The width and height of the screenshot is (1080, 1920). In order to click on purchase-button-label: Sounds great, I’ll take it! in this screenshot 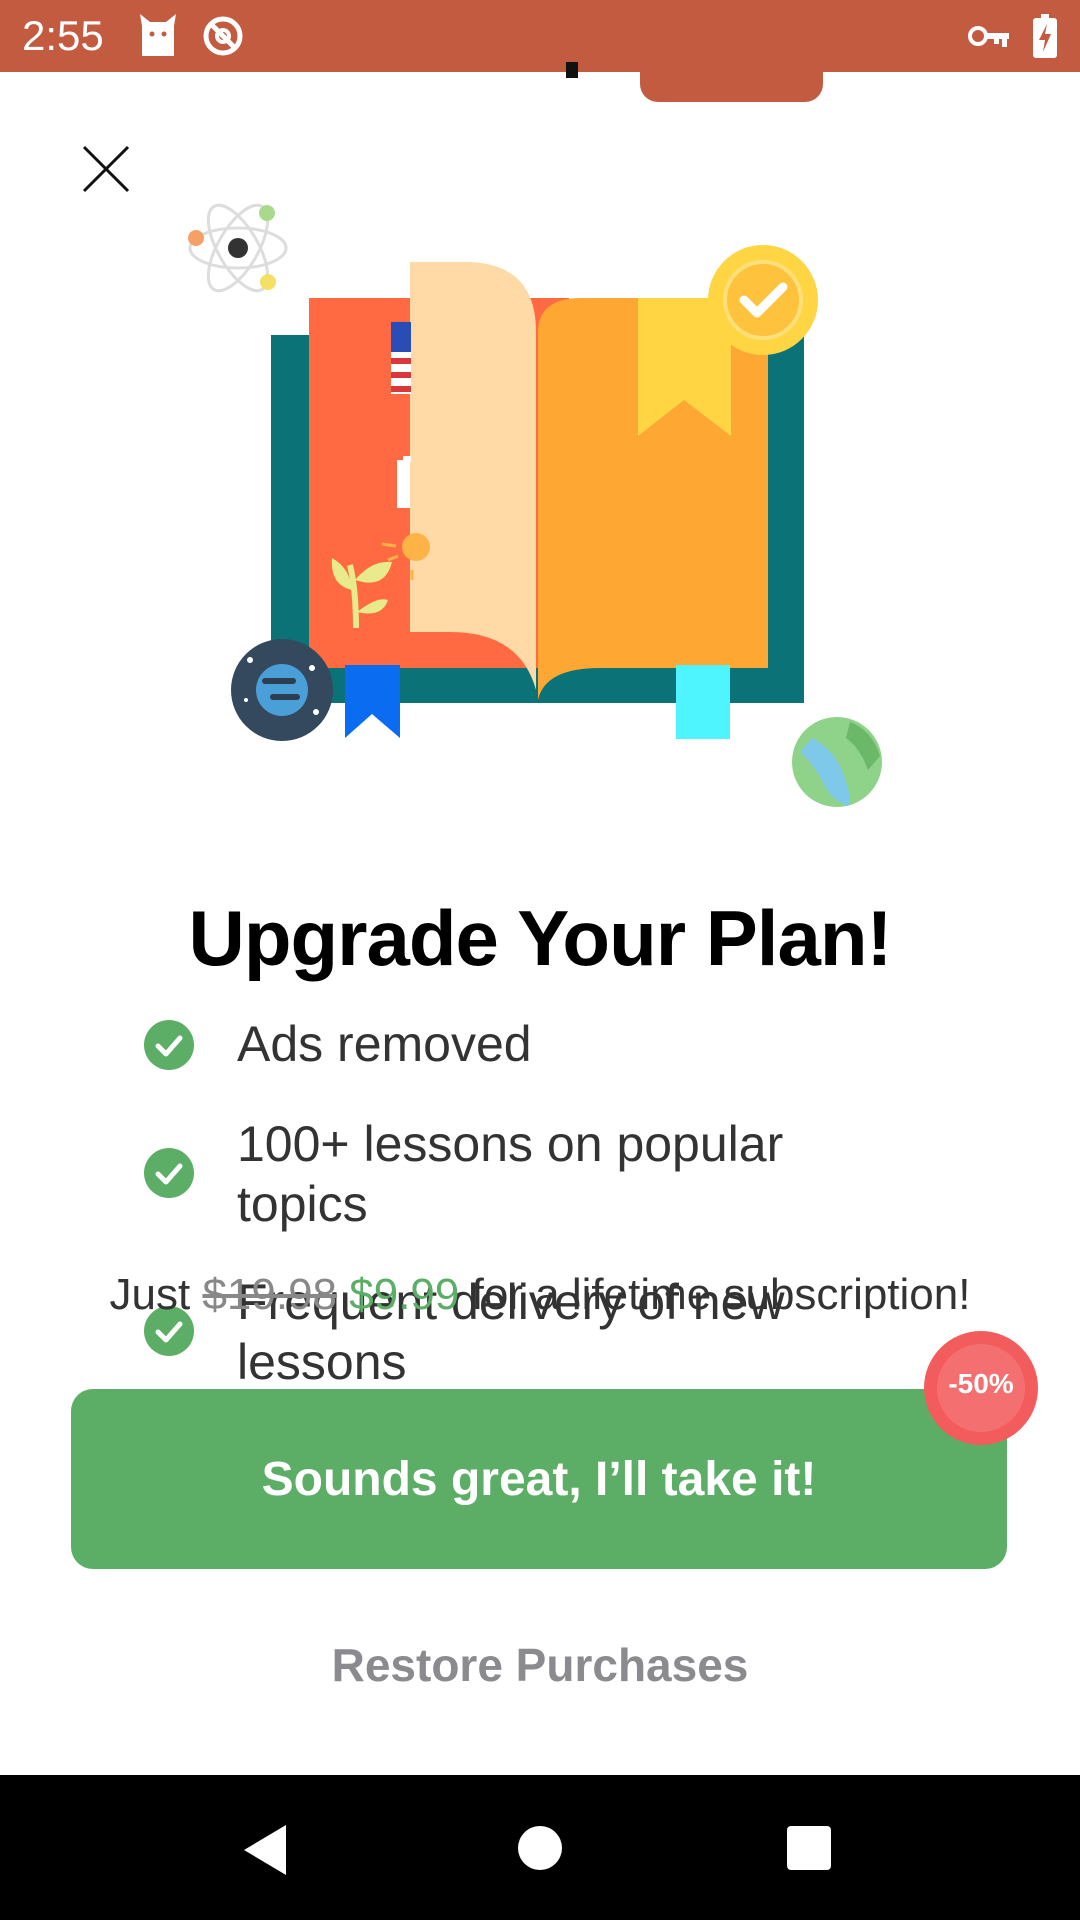, I will do `click(539, 1479)`.